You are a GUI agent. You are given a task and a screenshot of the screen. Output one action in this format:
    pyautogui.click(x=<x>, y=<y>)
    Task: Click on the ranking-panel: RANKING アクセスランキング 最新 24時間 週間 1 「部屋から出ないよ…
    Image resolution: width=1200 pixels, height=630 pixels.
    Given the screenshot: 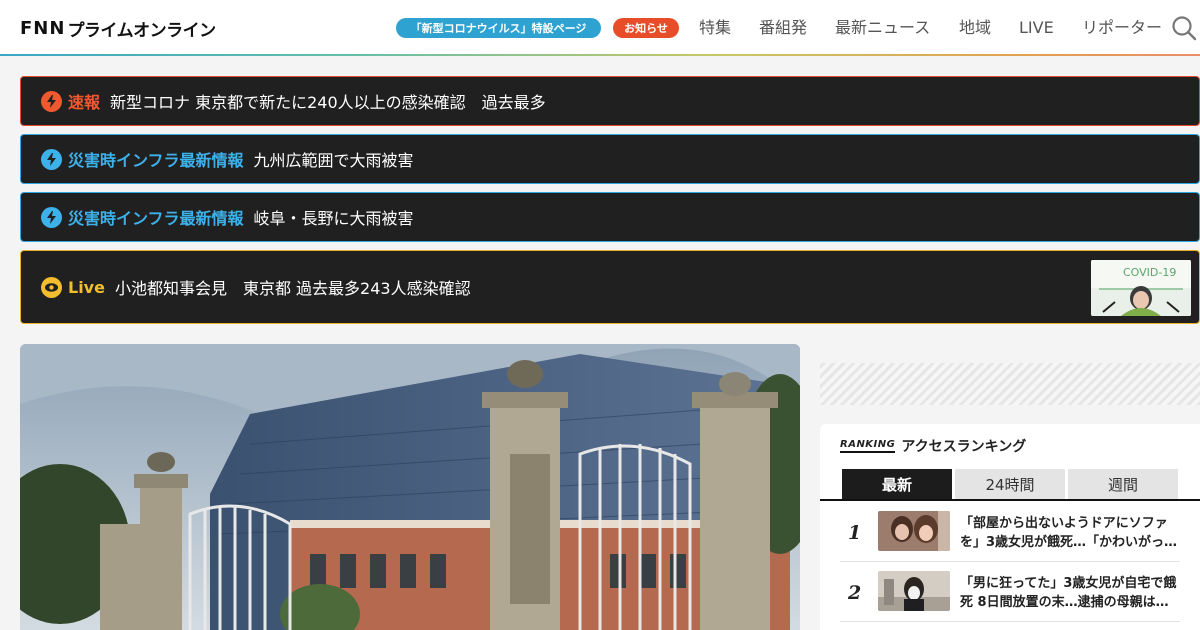 What is the action you would take?
    pyautogui.click(x=1010, y=527)
    